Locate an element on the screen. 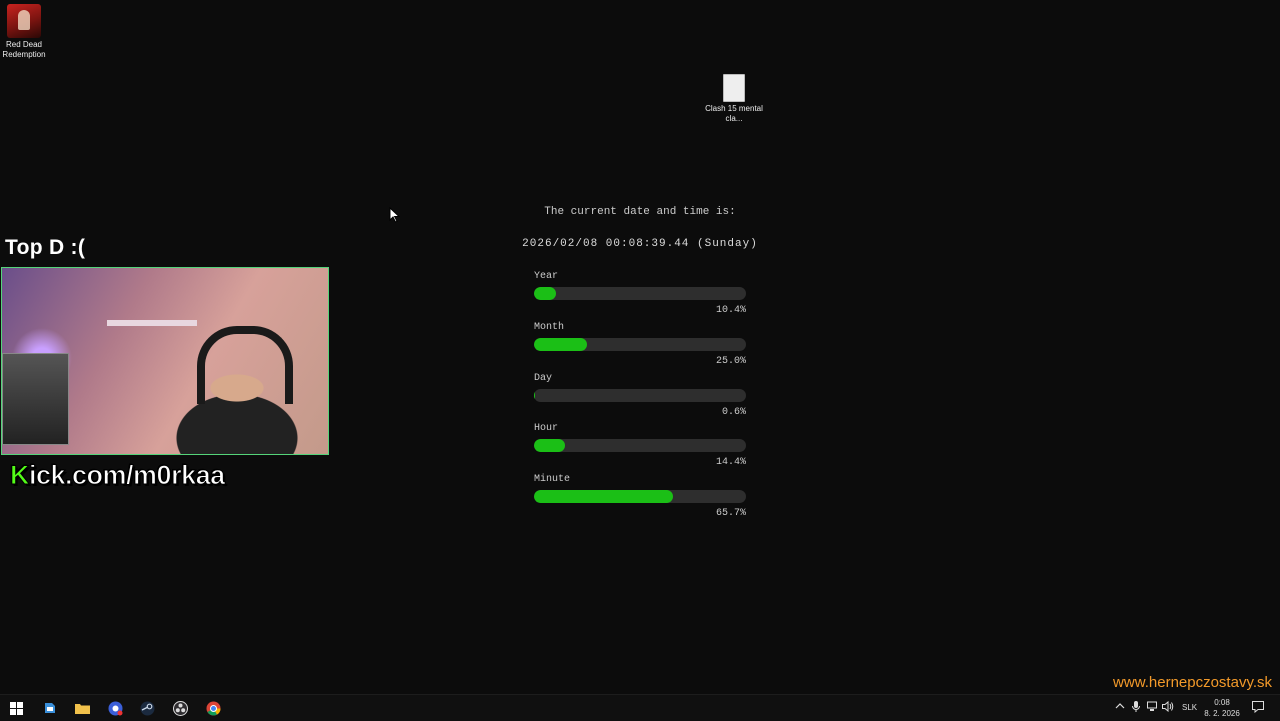  progress-percent: 65.7% is located at coordinates (730, 513).